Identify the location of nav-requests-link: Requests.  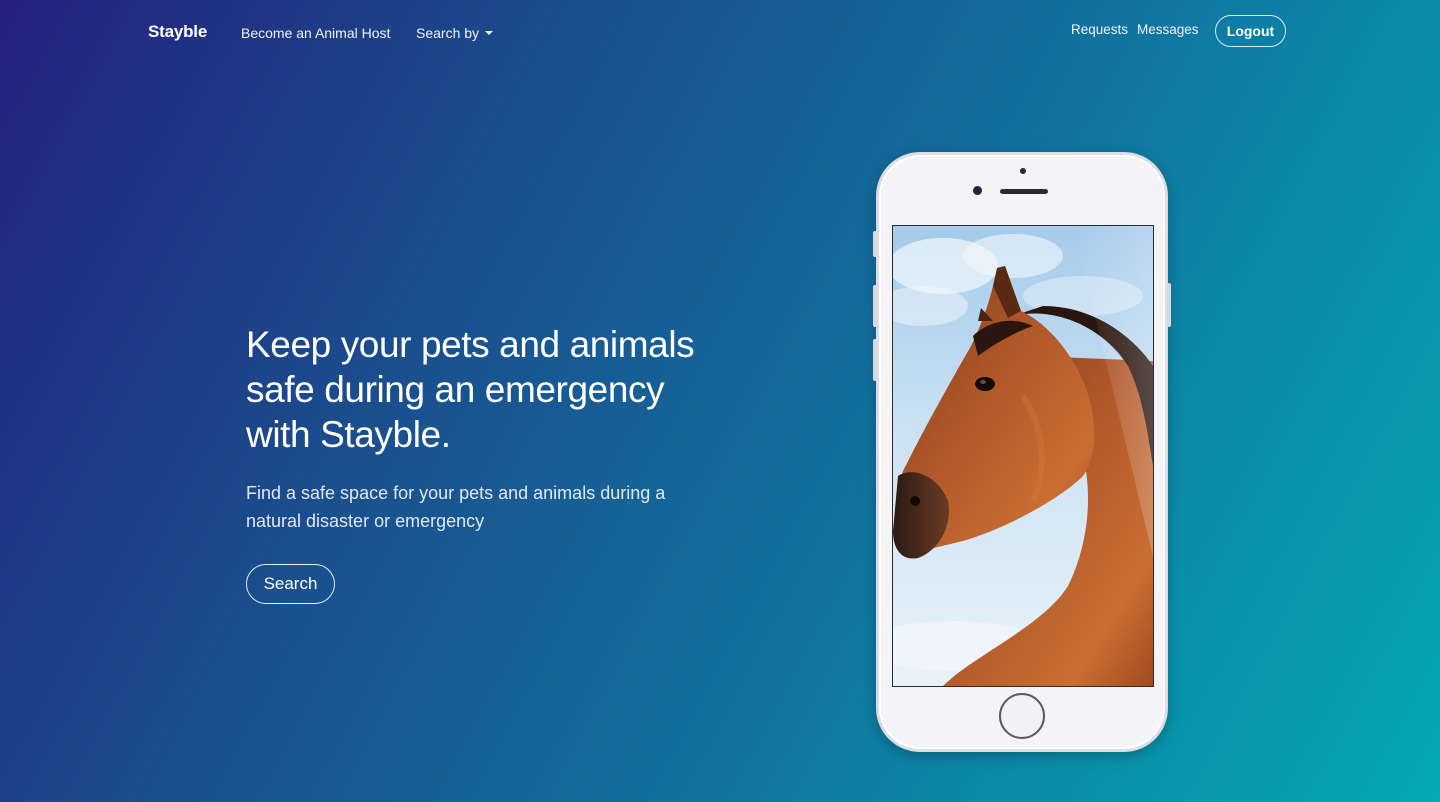
(1099, 29).